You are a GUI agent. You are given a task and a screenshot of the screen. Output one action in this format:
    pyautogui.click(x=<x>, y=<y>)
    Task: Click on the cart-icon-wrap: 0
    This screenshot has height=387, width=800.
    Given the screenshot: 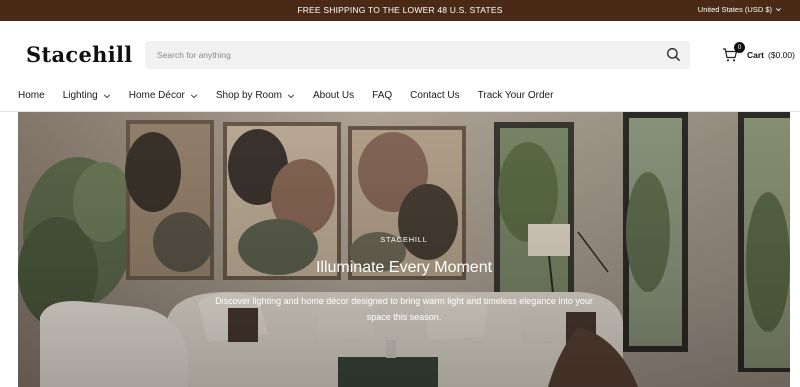 What is the action you would take?
    pyautogui.click(x=733, y=53)
    